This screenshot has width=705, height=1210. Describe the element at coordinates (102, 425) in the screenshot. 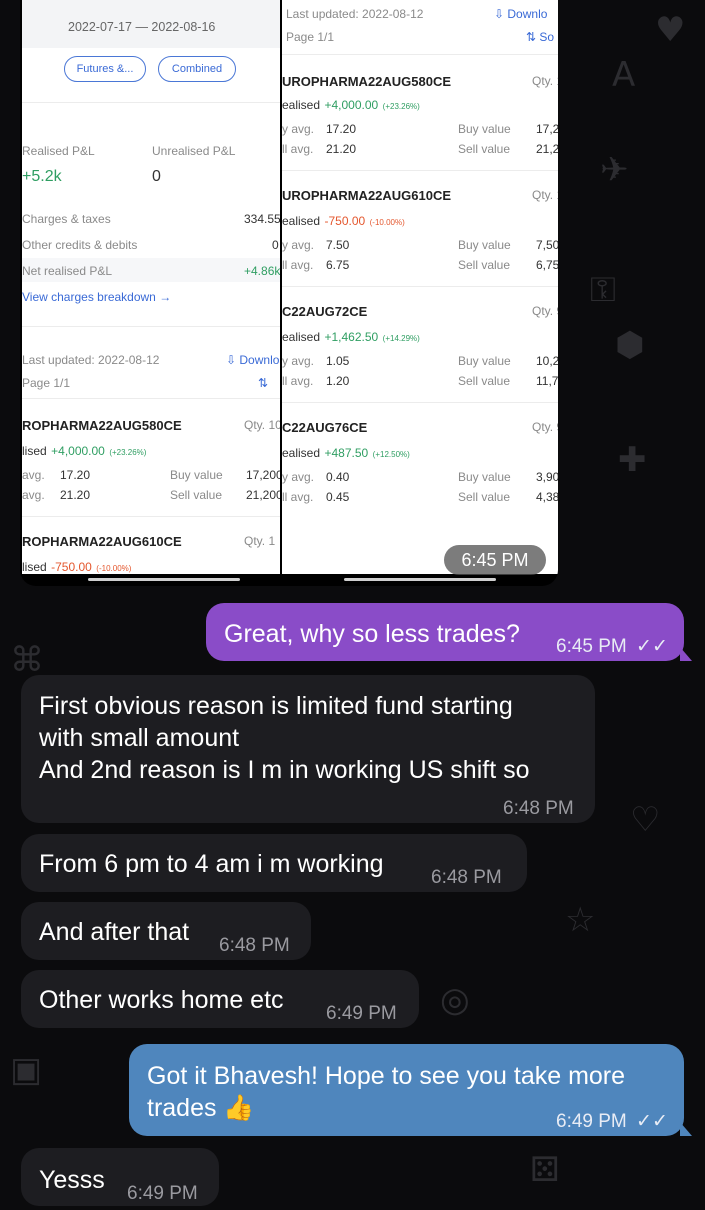

I see `position-symbol: ROPHARMA22AUG580CE` at that location.